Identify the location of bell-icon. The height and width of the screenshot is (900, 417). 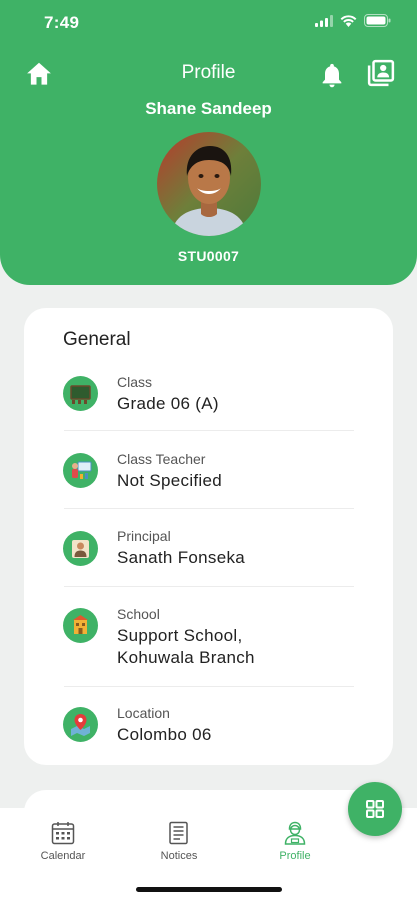
(332, 75).